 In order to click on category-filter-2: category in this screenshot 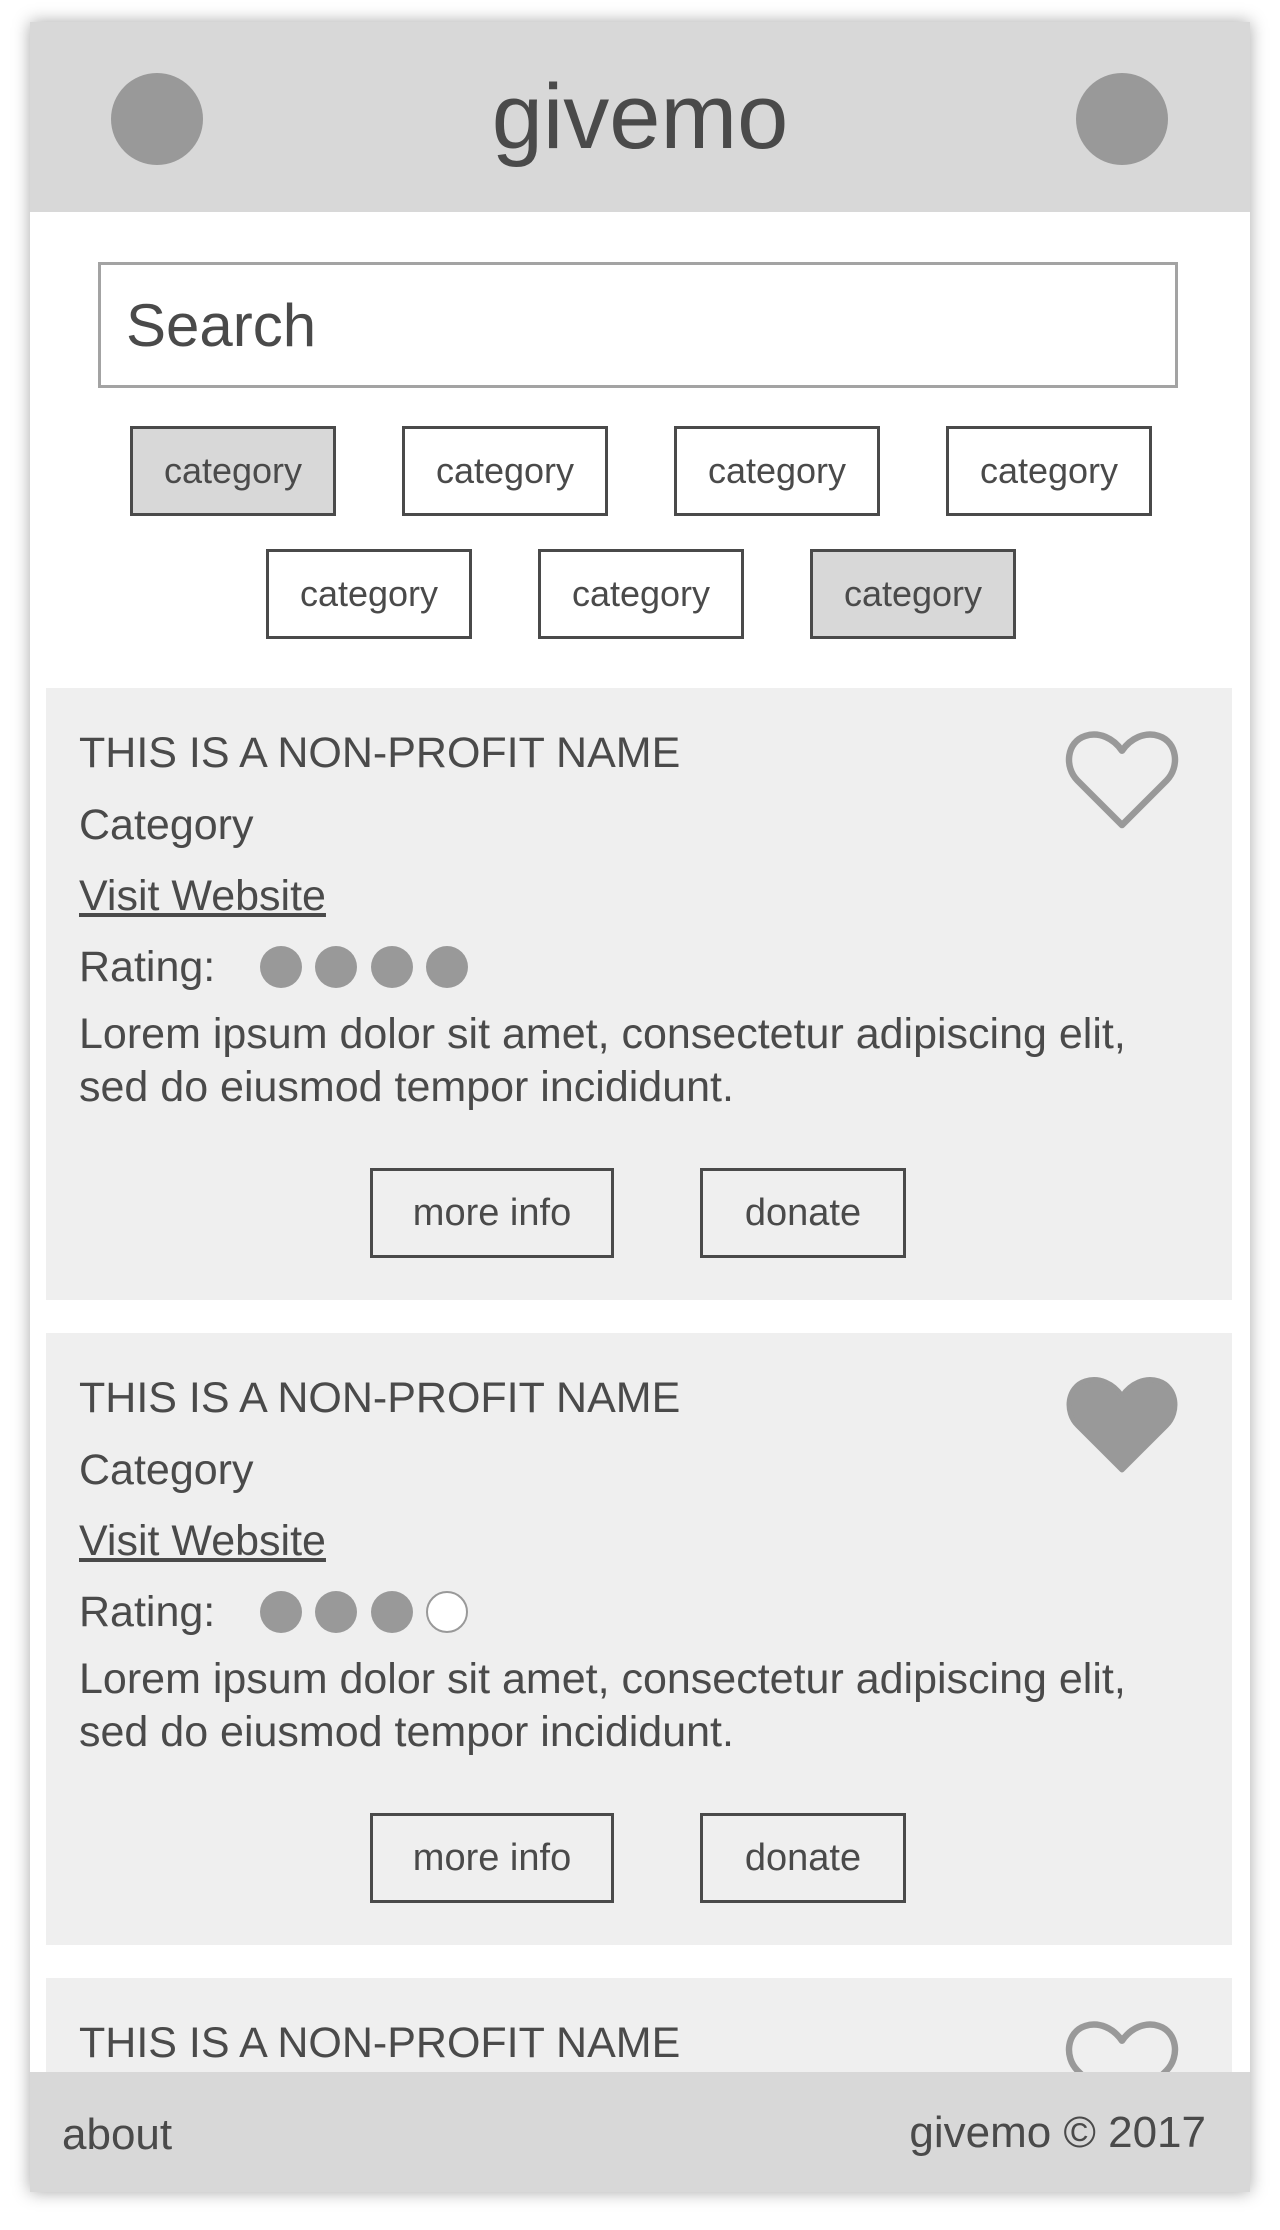, I will do `click(505, 471)`.